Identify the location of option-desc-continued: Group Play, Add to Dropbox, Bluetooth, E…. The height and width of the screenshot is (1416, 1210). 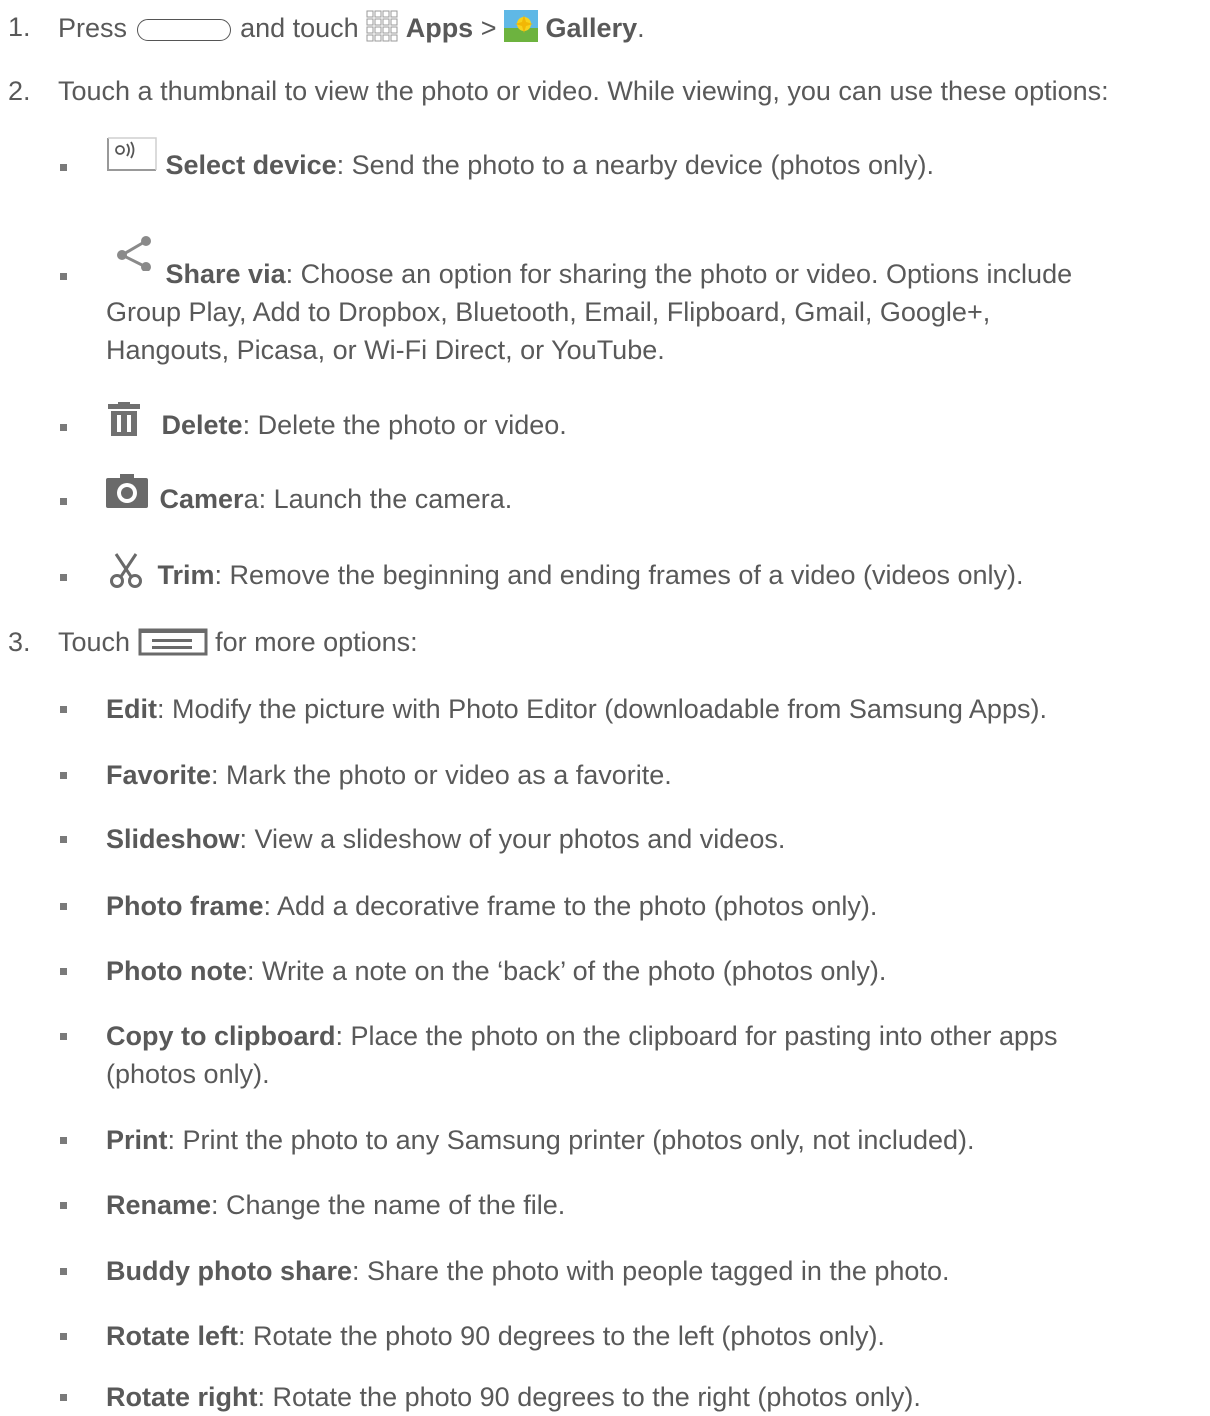
(548, 312).